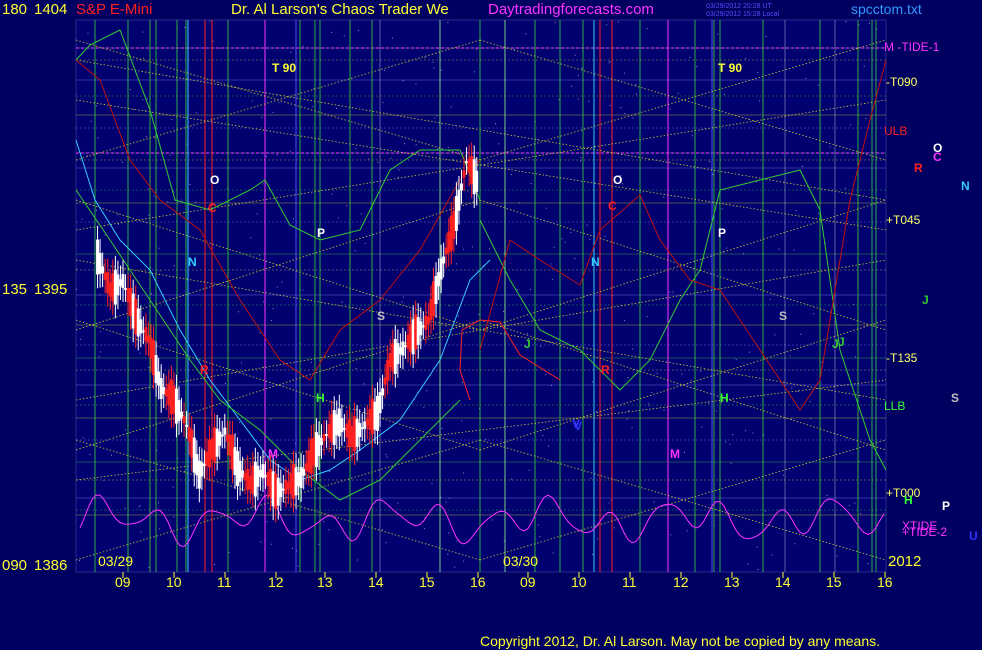  I want to click on time-tick-label: 14, so click(376, 582).